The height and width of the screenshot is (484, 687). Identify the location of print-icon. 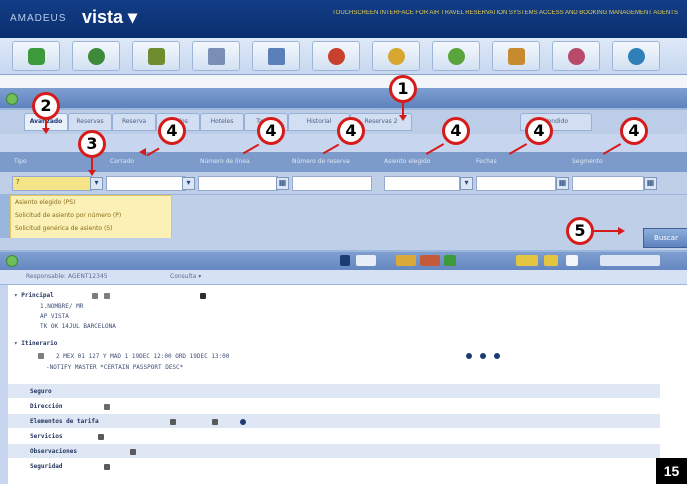
(406, 260).